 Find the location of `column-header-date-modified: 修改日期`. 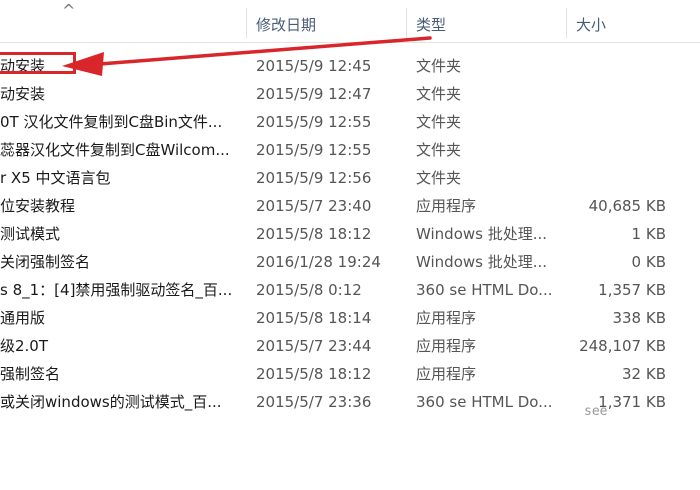

column-header-date-modified: 修改日期 is located at coordinates (286, 25).